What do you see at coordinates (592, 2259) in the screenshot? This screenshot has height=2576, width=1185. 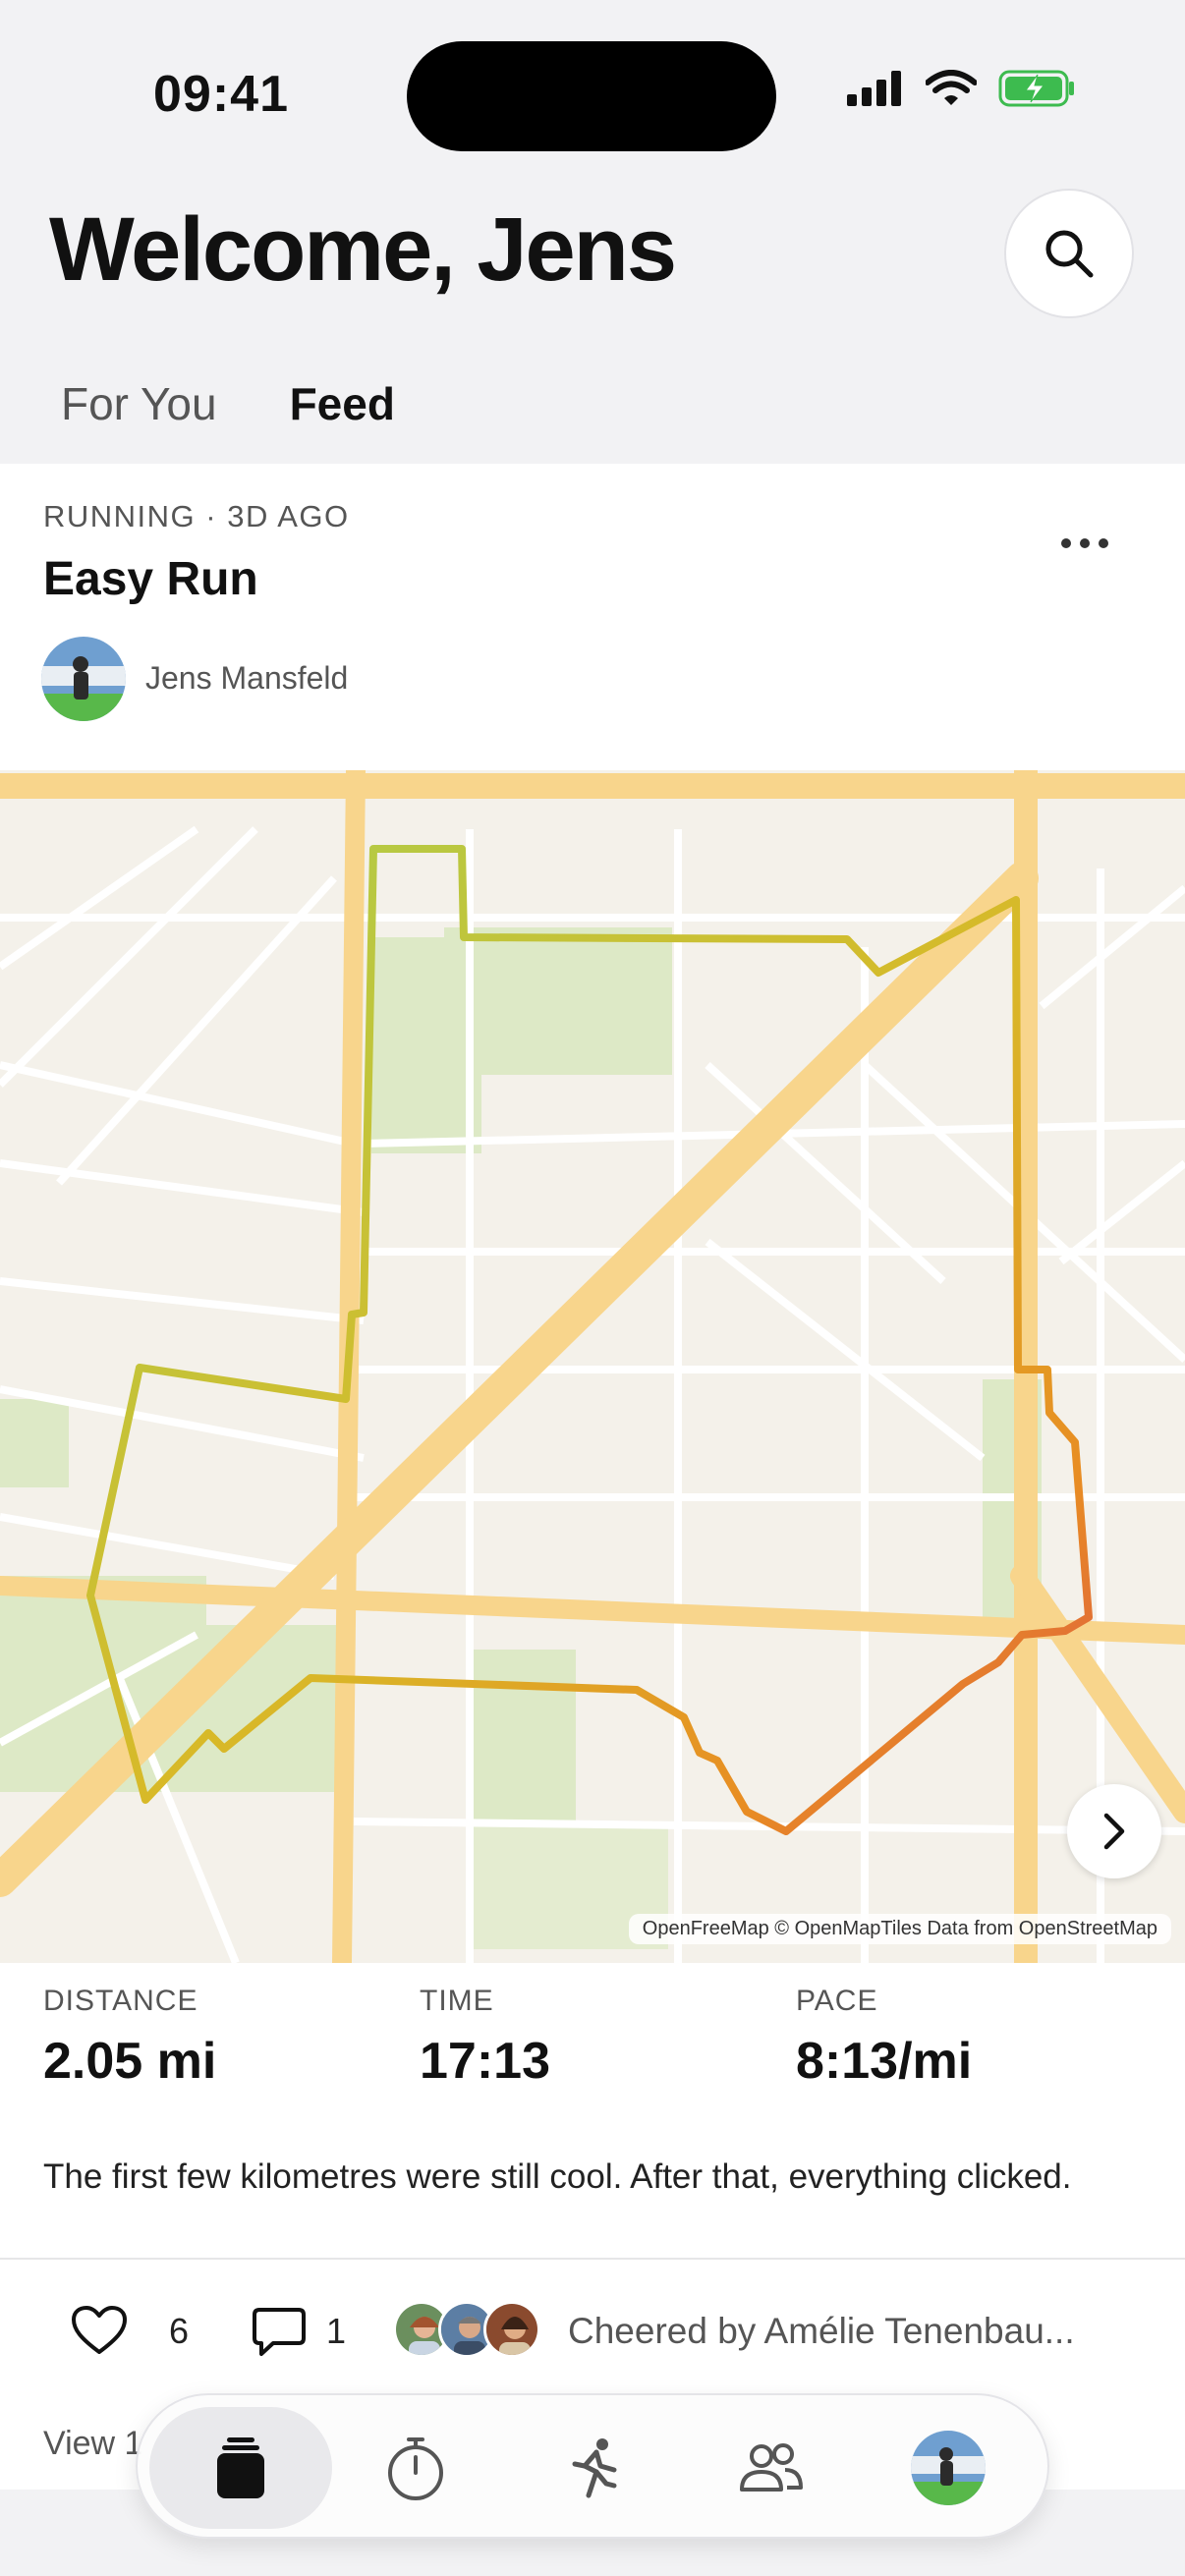 I see `divider` at bounding box center [592, 2259].